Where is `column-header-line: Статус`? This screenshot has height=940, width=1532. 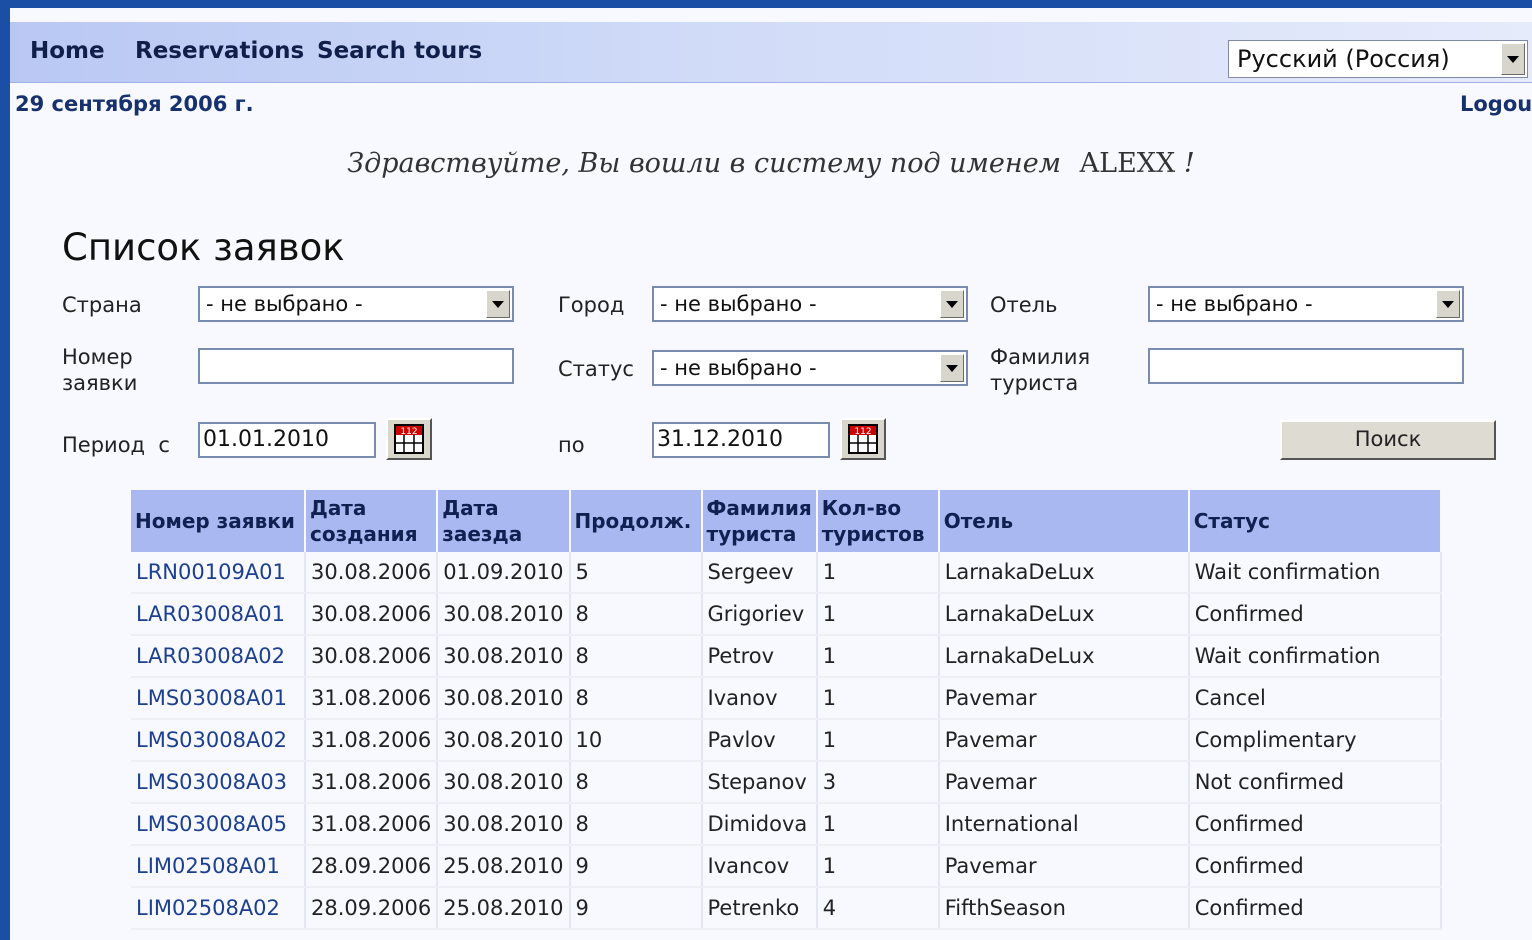 column-header-line: Статус is located at coordinates (1231, 521).